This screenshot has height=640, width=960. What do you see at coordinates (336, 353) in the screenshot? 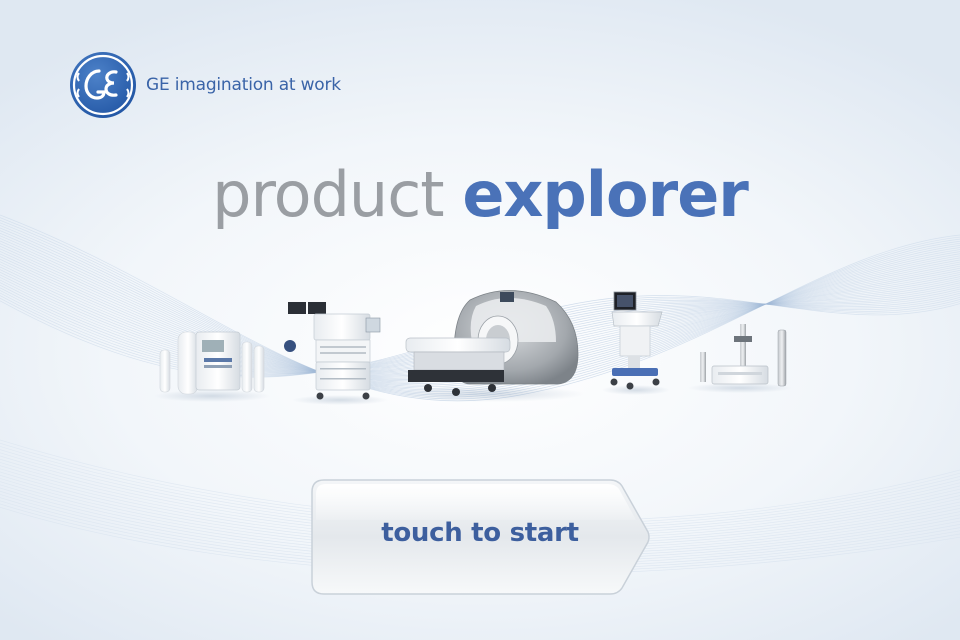
I see `anesthesia-machine-icon` at bounding box center [336, 353].